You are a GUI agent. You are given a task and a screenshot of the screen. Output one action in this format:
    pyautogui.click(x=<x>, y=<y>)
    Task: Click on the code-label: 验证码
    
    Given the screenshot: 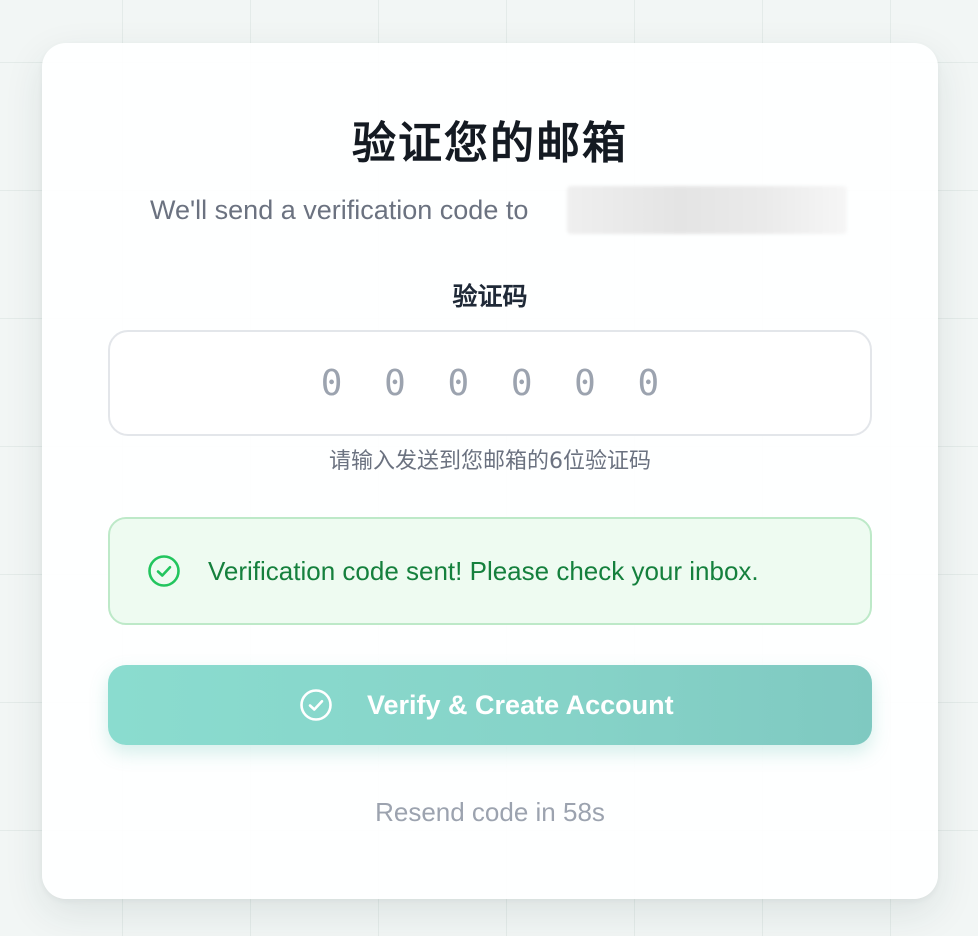 What is the action you would take?
    pyautogui.click(x=490, y=296)
    